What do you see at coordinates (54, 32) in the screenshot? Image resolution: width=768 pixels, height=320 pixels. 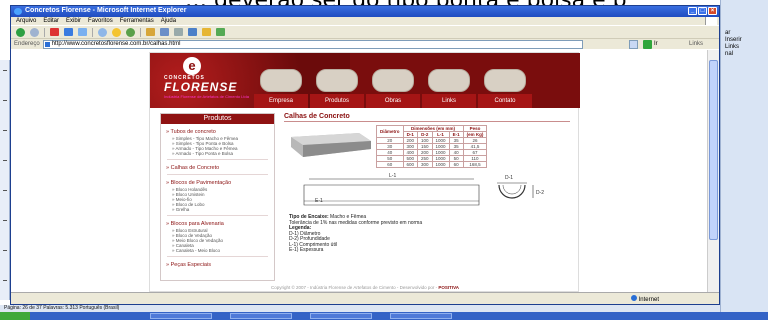 I see `stop-icon` at bounding box center [54, 32].